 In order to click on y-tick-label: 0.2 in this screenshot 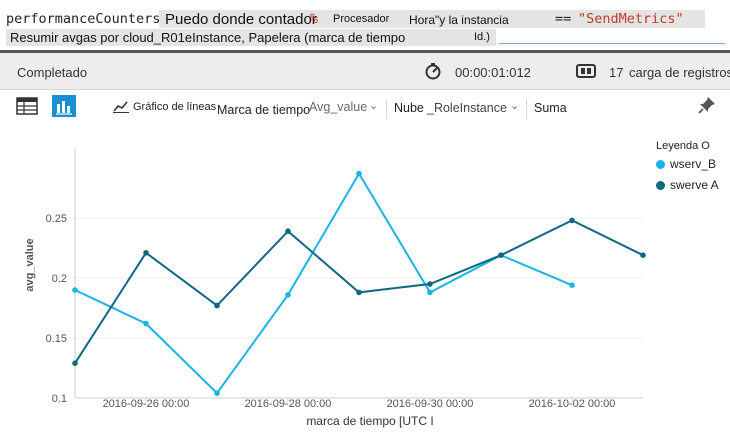, I will do `click(59, 279)`.